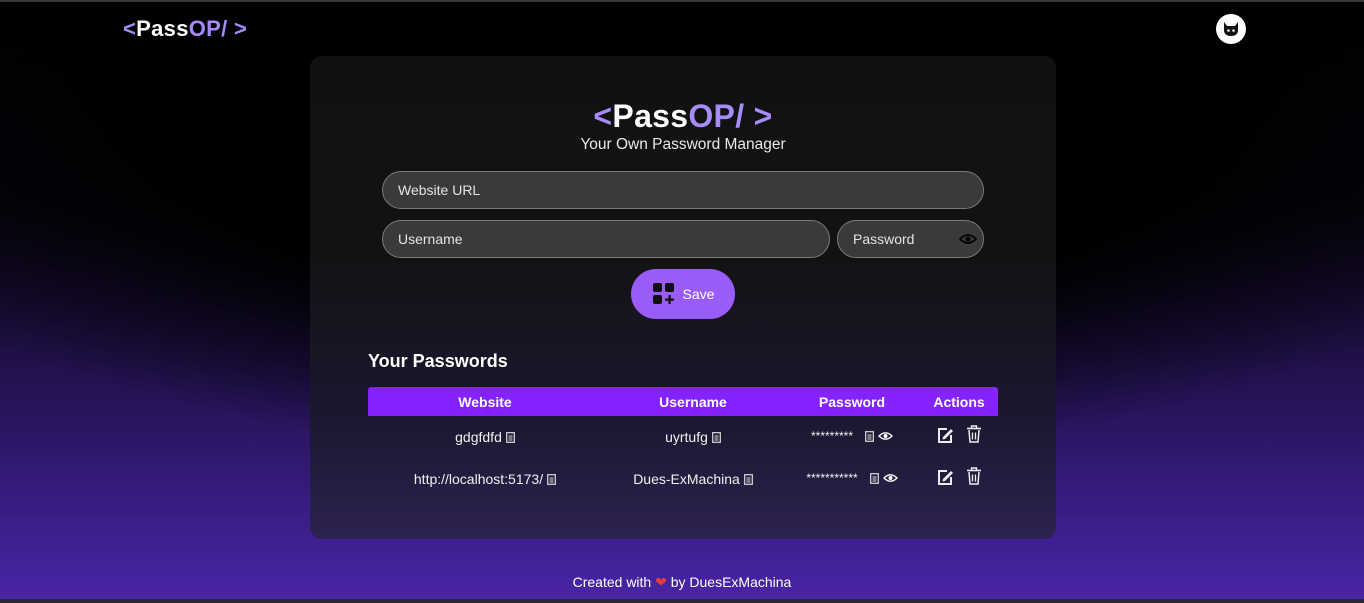  Describe the element at coordinates (661, 582) in the screenshot. I see `heart-icon: ❤` at that location.